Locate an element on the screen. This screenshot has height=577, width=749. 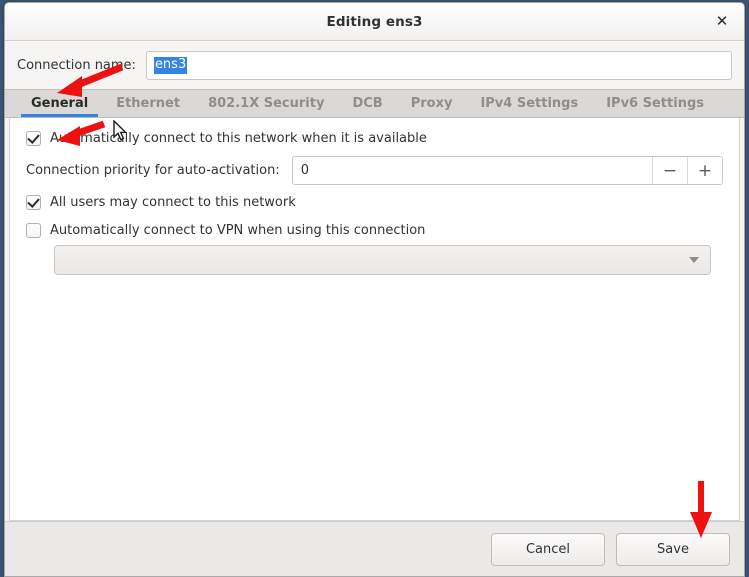
tab-ethernet-label: Ethernet is located at coordinates (148, 103).